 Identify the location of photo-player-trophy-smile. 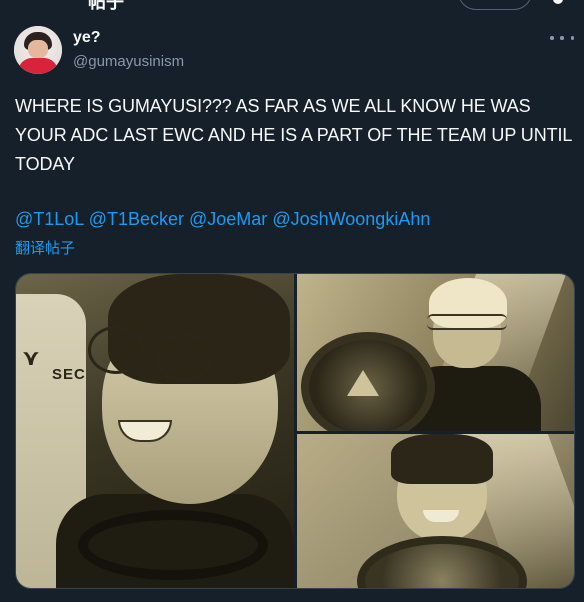
(435, 511).